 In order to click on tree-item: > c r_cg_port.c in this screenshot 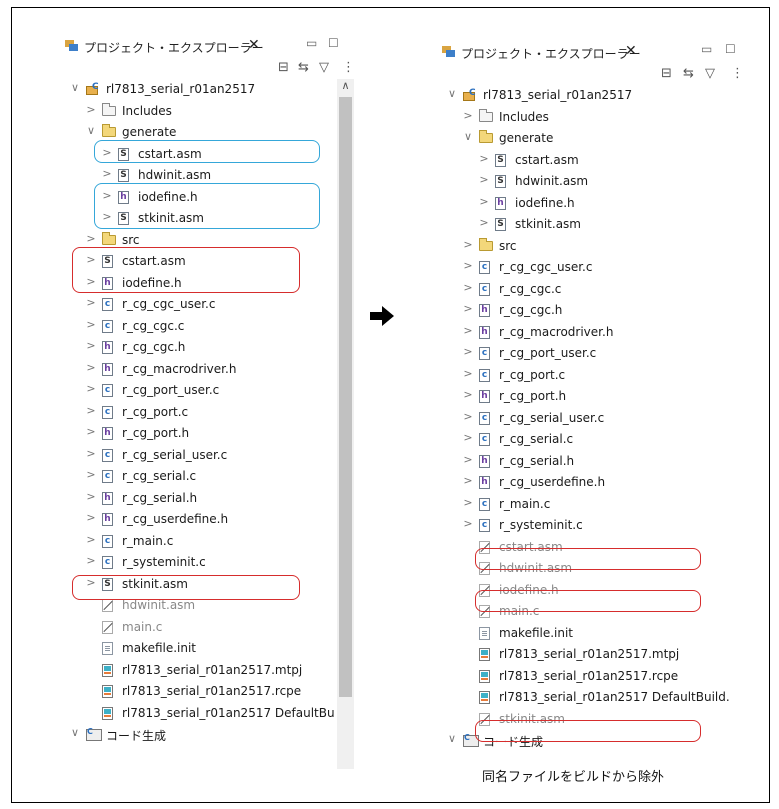, I will do `click(199, 412)`.